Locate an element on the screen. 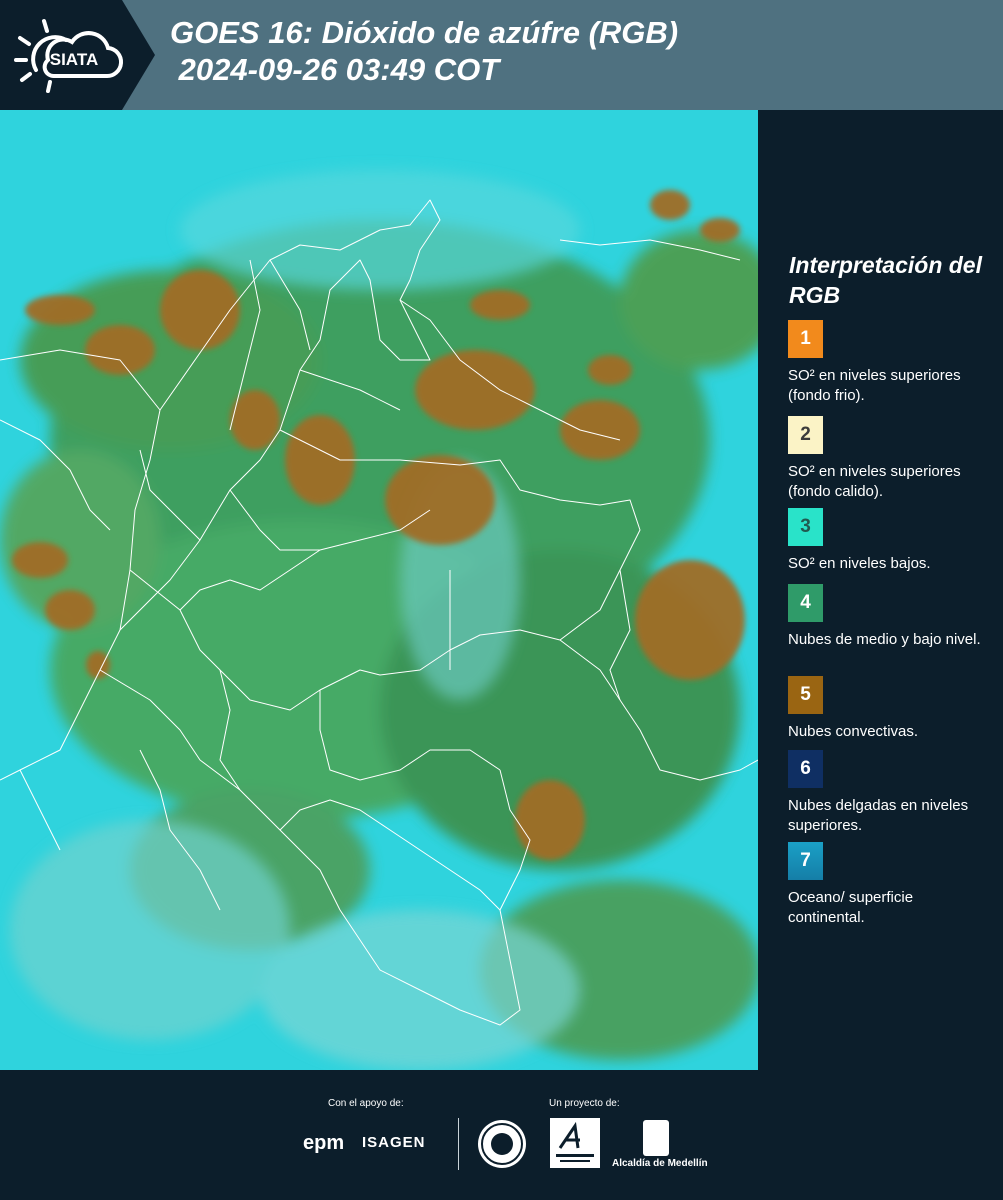  medellin-seal-logo is located at coordinates (502, 1144).